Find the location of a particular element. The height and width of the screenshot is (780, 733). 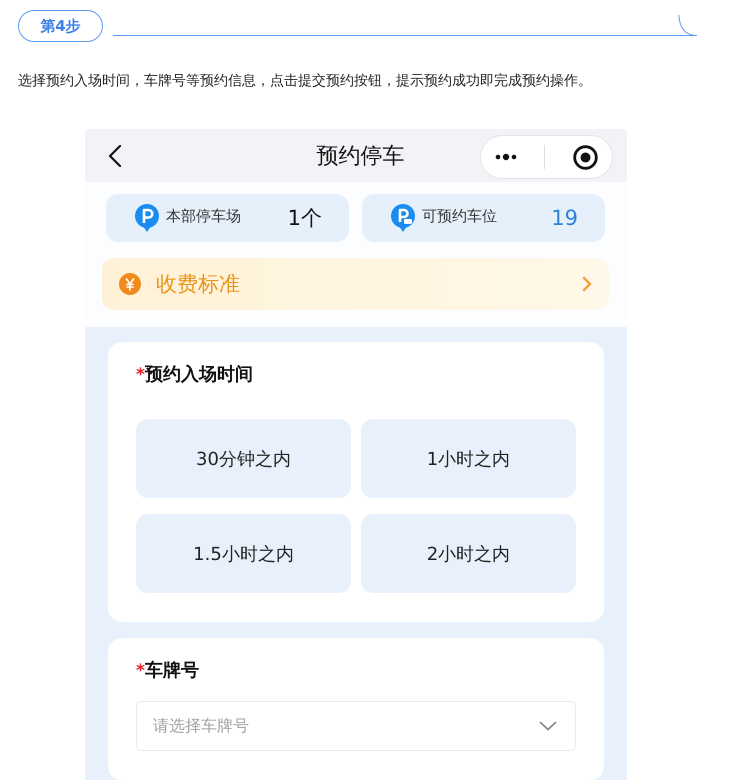

parking-car-pin-icon is located at coordinates (403, 218).